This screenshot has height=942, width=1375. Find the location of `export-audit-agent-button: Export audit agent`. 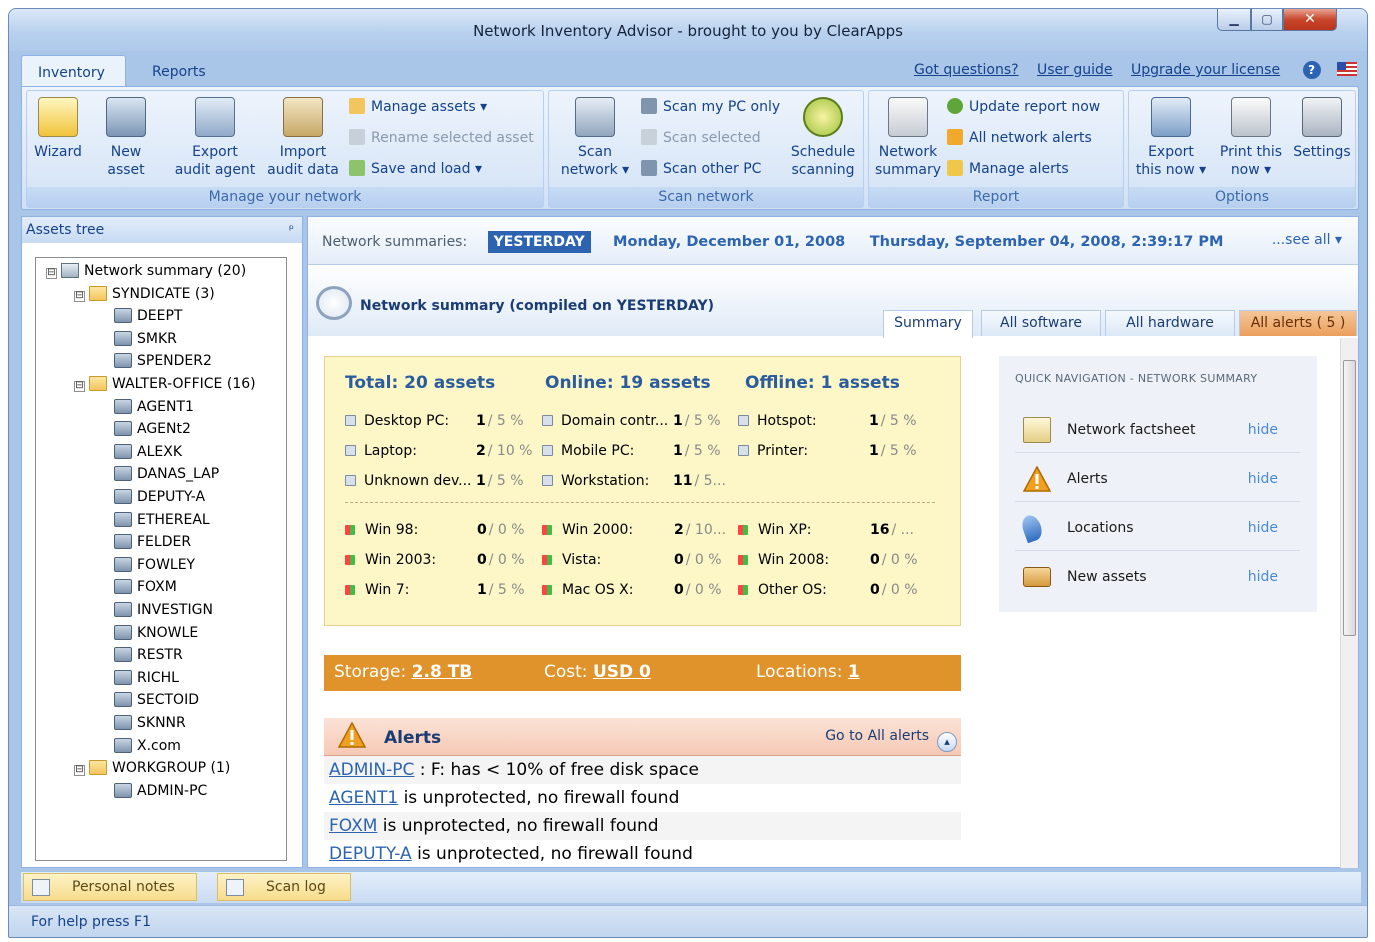

export-audit-agent-button: Export audit agent is located at coordinates (215, 138).